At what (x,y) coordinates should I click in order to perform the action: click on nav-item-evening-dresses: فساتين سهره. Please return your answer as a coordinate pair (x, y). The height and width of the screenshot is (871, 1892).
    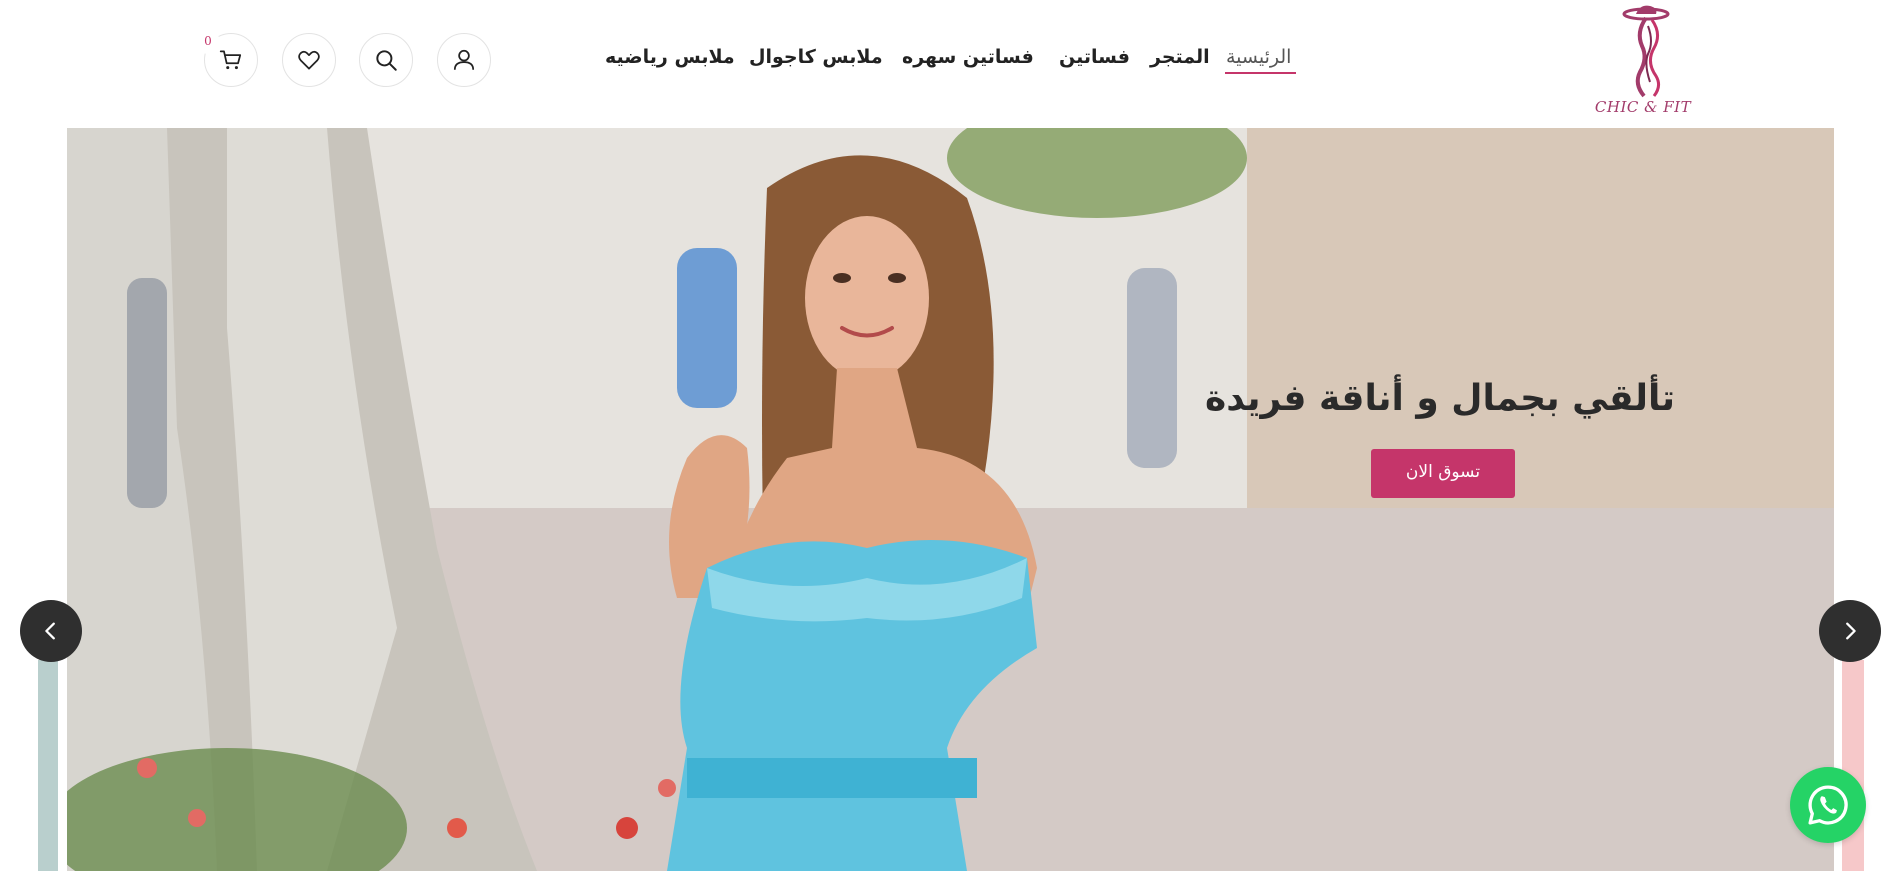
    Looking at the image, I should click on (968, 57).